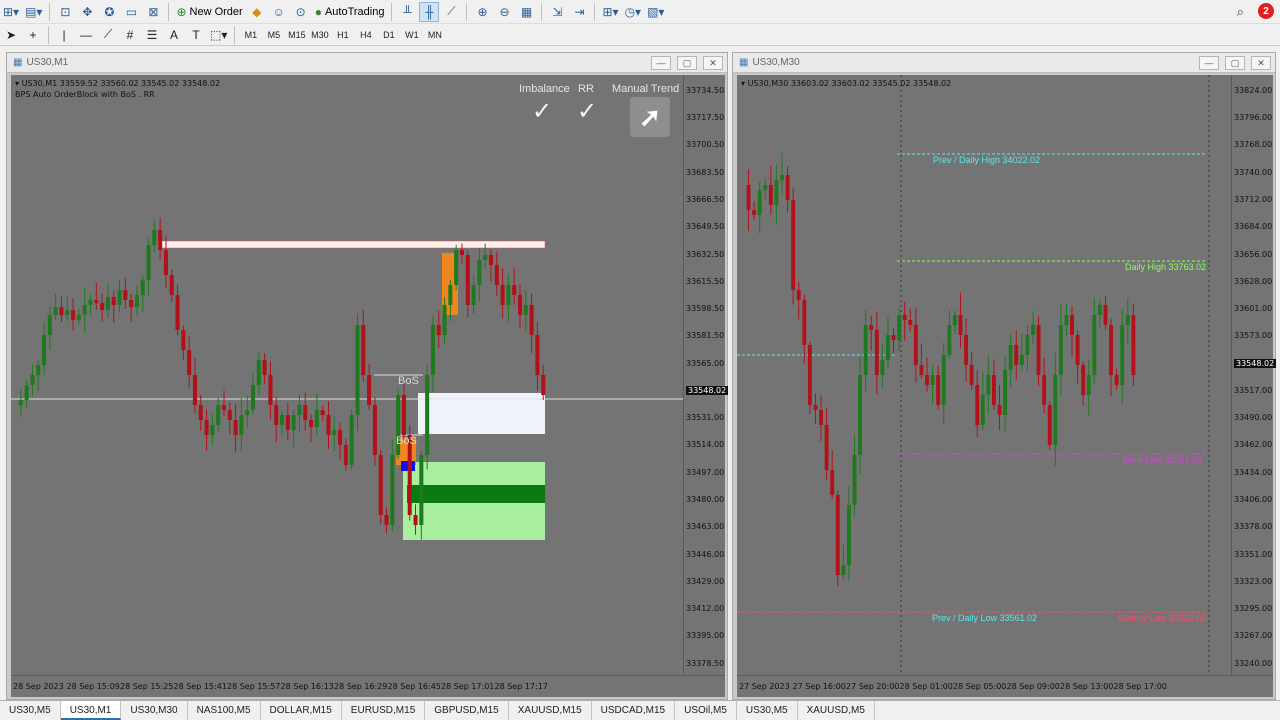 This screenshot has width=1280, height=720. What do you see at coordinates (1253, 472) in the screenshot?
I see `price-tick-label: 33434.00` at bounding box center [1253, 472].